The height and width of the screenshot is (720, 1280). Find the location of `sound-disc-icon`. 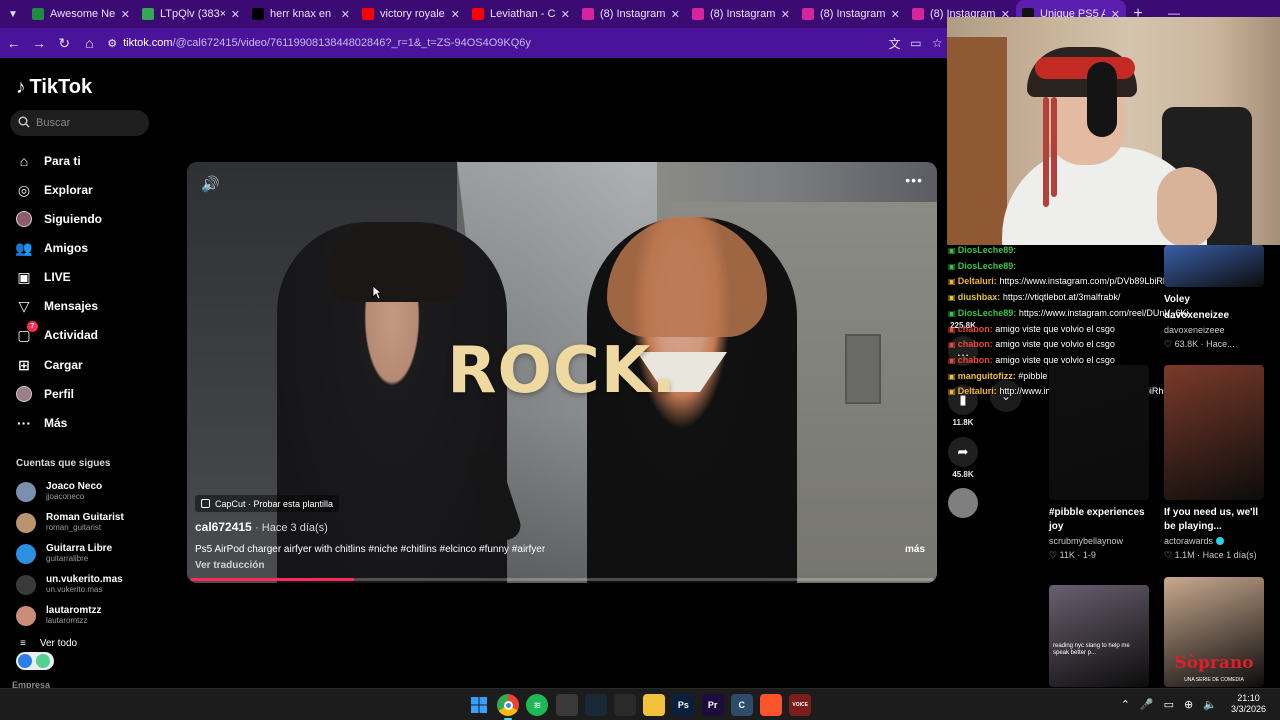

sound-disc-icon is located at coordinates (963, 503).